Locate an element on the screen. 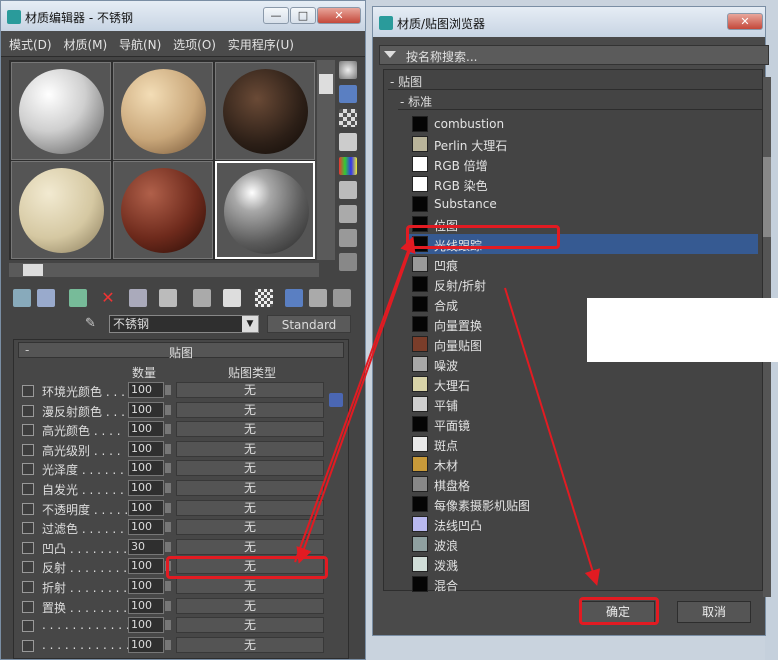 The height and width of the screenshot is (660, 778). browser-item: 斑点 is located at coordinates (583, 444).